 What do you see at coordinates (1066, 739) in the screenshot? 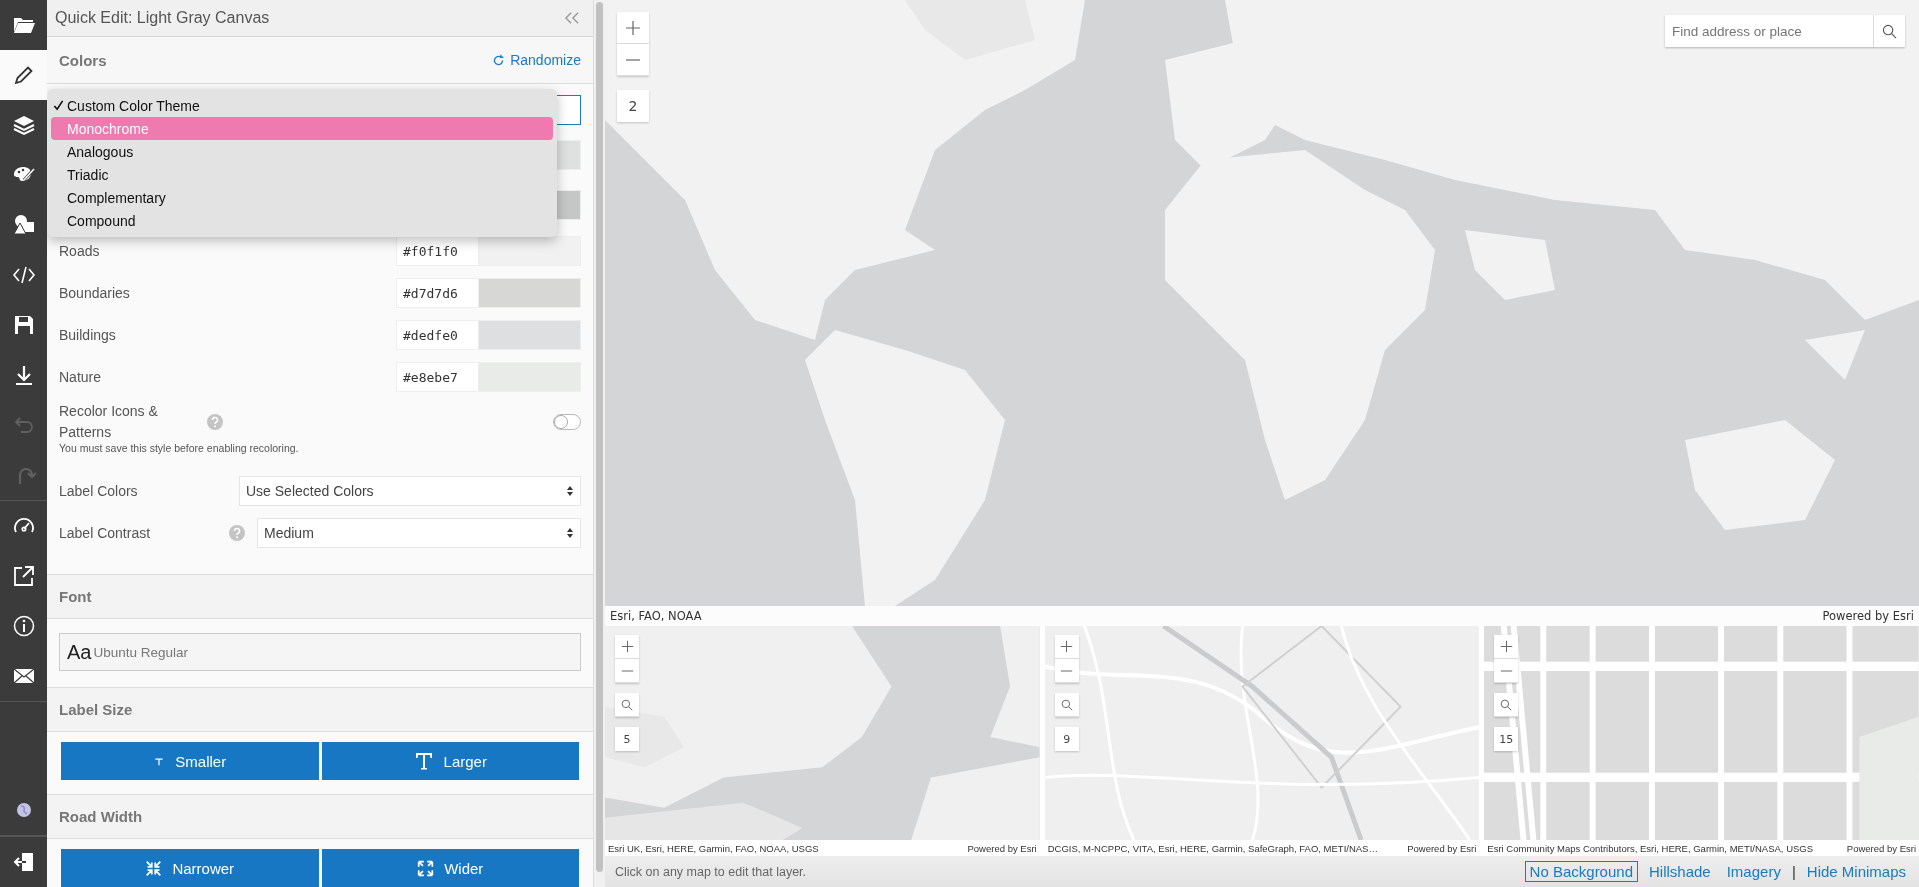
I see `zoom-level: 9` at bounding box center [1066, 739].